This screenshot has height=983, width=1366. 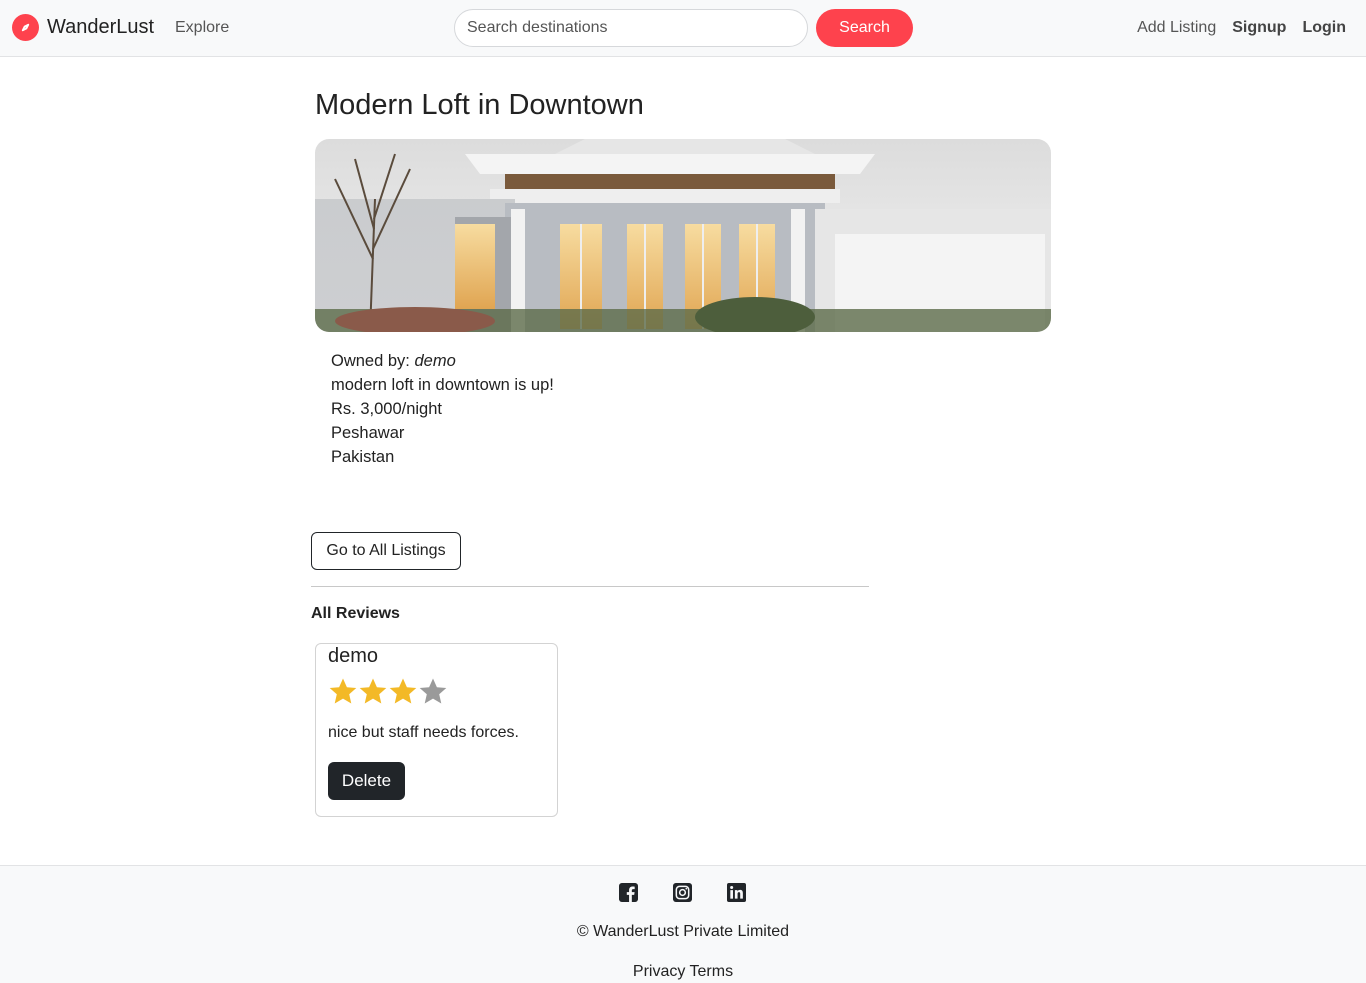 I want to click on owned-by-label: Owned by:, so click(x=370, y=361).